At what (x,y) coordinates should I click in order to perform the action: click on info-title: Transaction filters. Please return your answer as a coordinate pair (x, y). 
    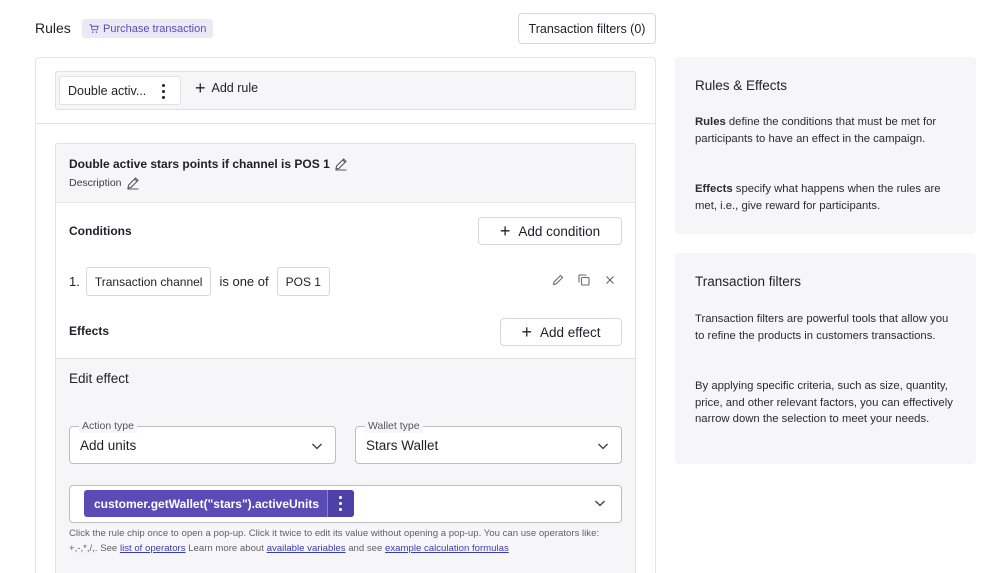
    Looking at the image, I should click on (748, 281).